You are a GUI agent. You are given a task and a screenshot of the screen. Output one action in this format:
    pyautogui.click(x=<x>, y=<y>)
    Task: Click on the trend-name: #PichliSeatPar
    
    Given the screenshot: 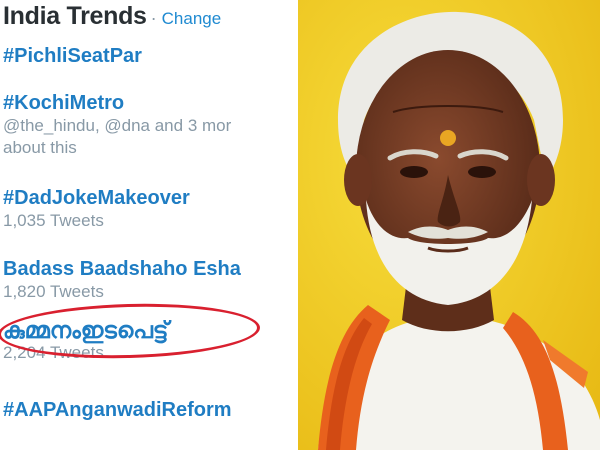 What is the action you would take?
    pyautogui.click(x=72, y=56)
    